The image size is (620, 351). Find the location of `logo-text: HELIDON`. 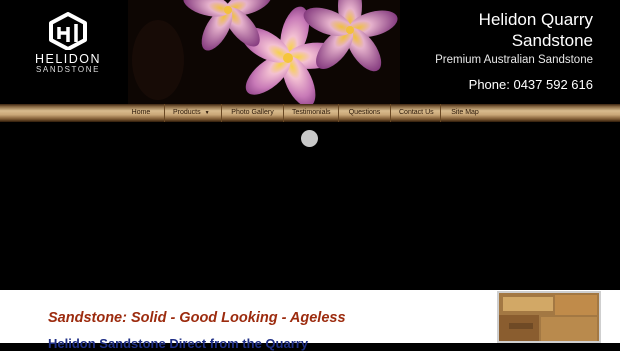

logo-text: HELIDON is located at coordinates (68, 59).